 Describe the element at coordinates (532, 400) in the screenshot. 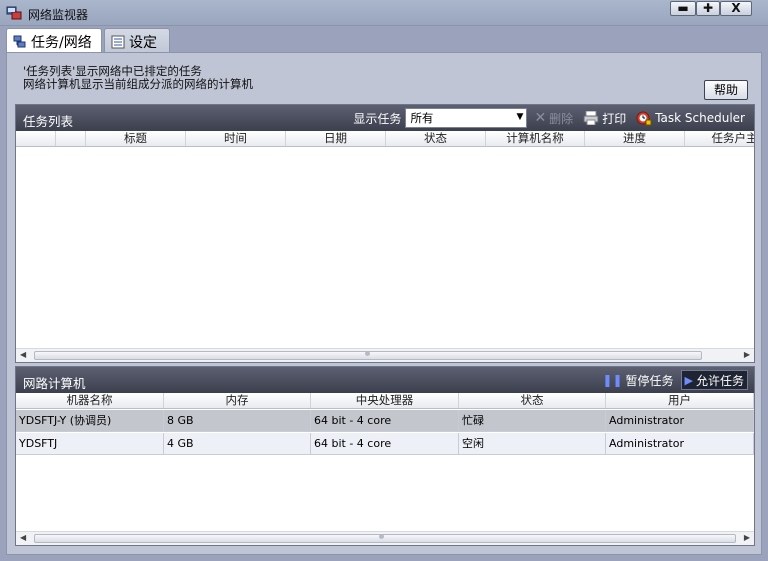

I see `machine-col-status: 状态` at that location.